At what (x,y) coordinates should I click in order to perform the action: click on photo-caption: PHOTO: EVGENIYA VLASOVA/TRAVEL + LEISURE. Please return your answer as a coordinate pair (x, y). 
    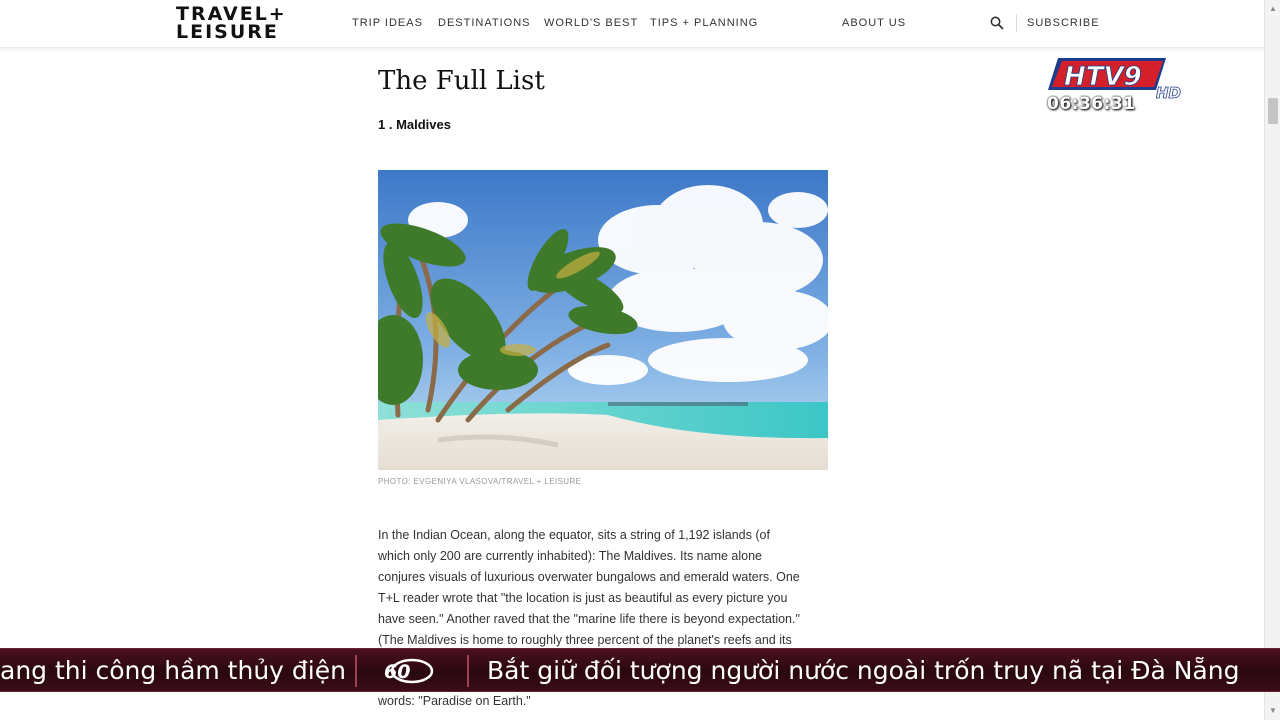
    Looking at the image, I should click on (480, 481).